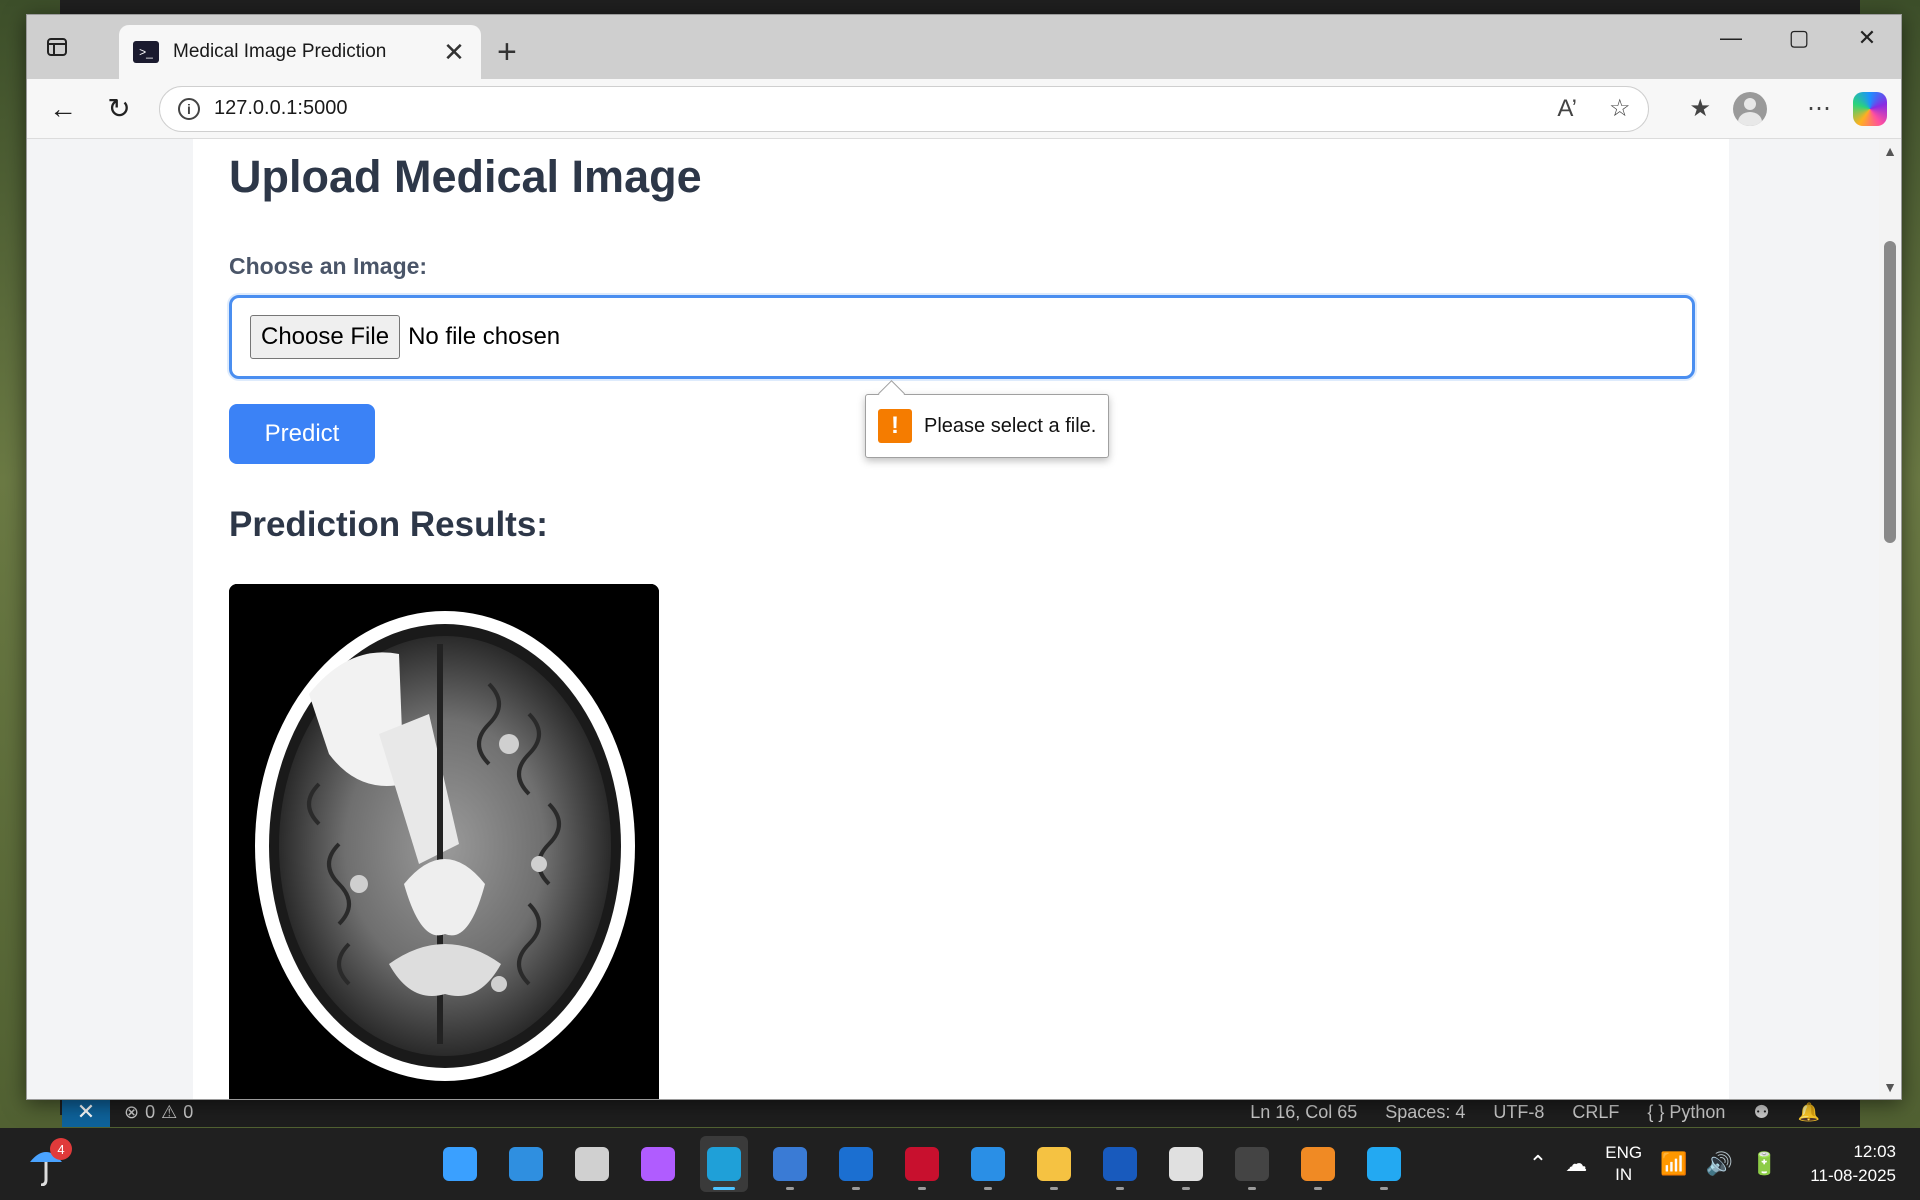  Describe the element at coordinates (960, 1164) in the screenshot. I see `taskbar: 4 ⌃ ☁ ENG IN 📶 🔊 🔋 12:03 11-08-2025` at that location.